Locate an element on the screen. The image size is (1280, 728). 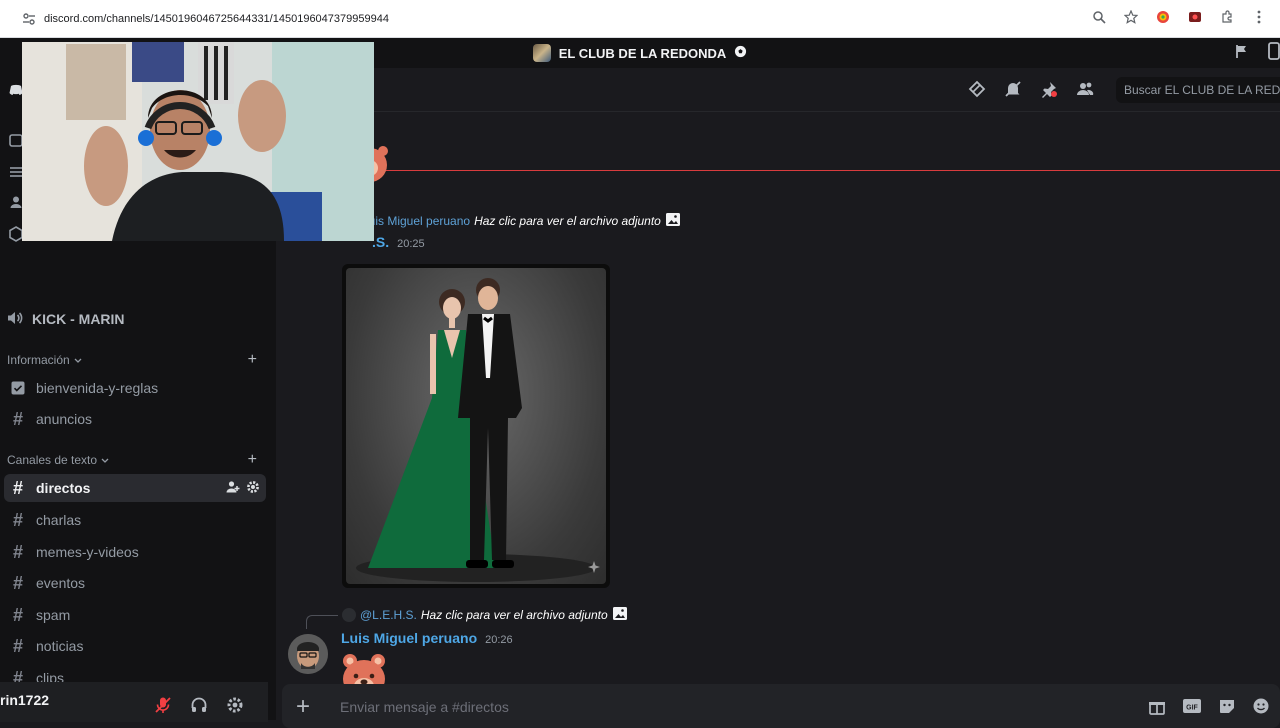
channel-label: spam is located at coordinates (53, 615).